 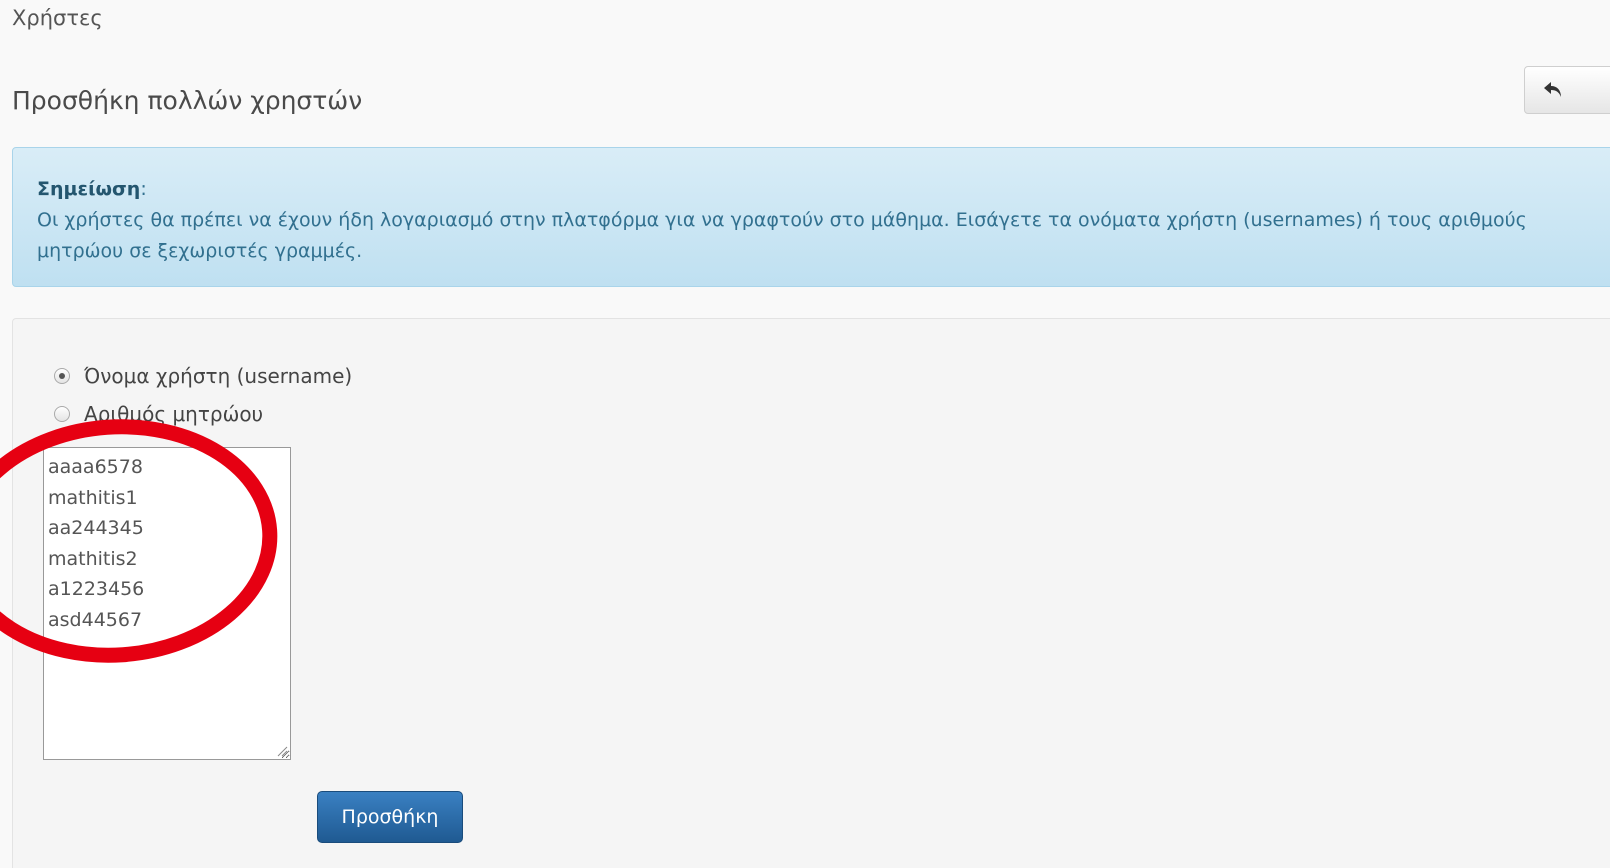 I want to click on undo-arrow-icon, so click(x=1552, y=89).